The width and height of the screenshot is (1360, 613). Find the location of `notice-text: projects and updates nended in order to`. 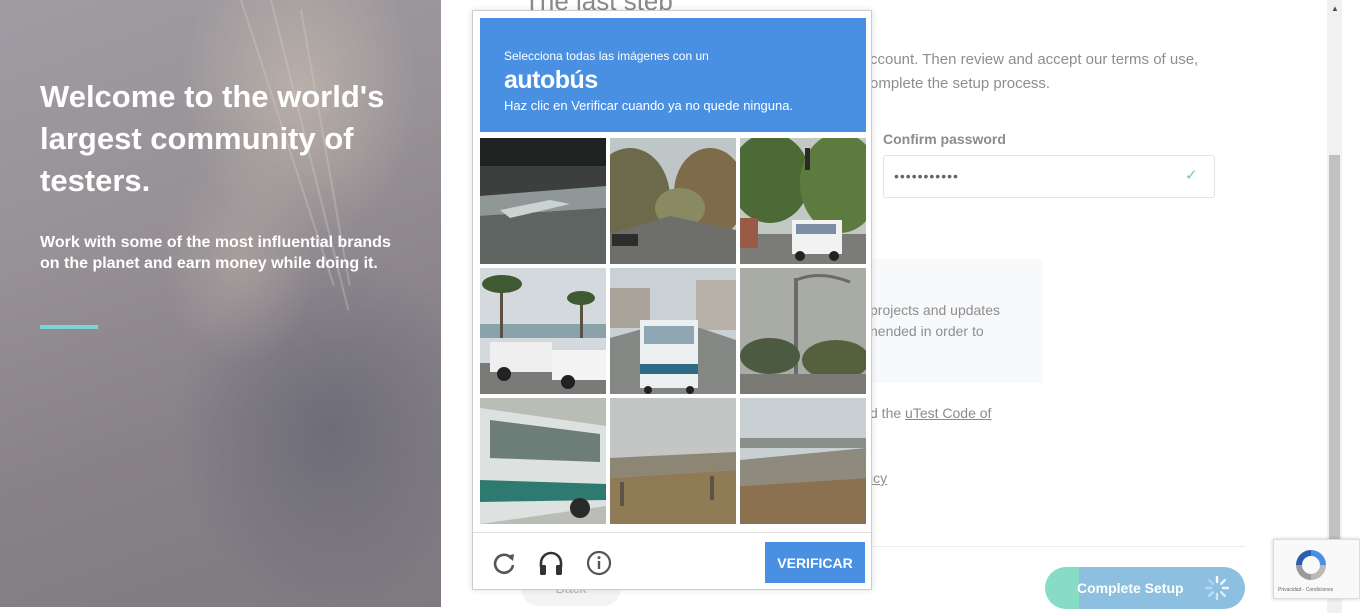

notice-text: projects and updates nended in order to is located at coordinates (935, 320).